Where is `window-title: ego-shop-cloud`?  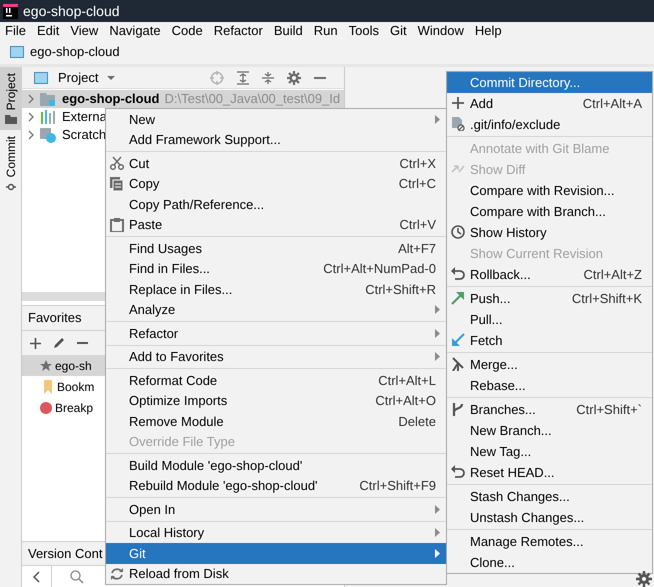
window-title: ego-shop-cloud is located at coordinates (71, 11).